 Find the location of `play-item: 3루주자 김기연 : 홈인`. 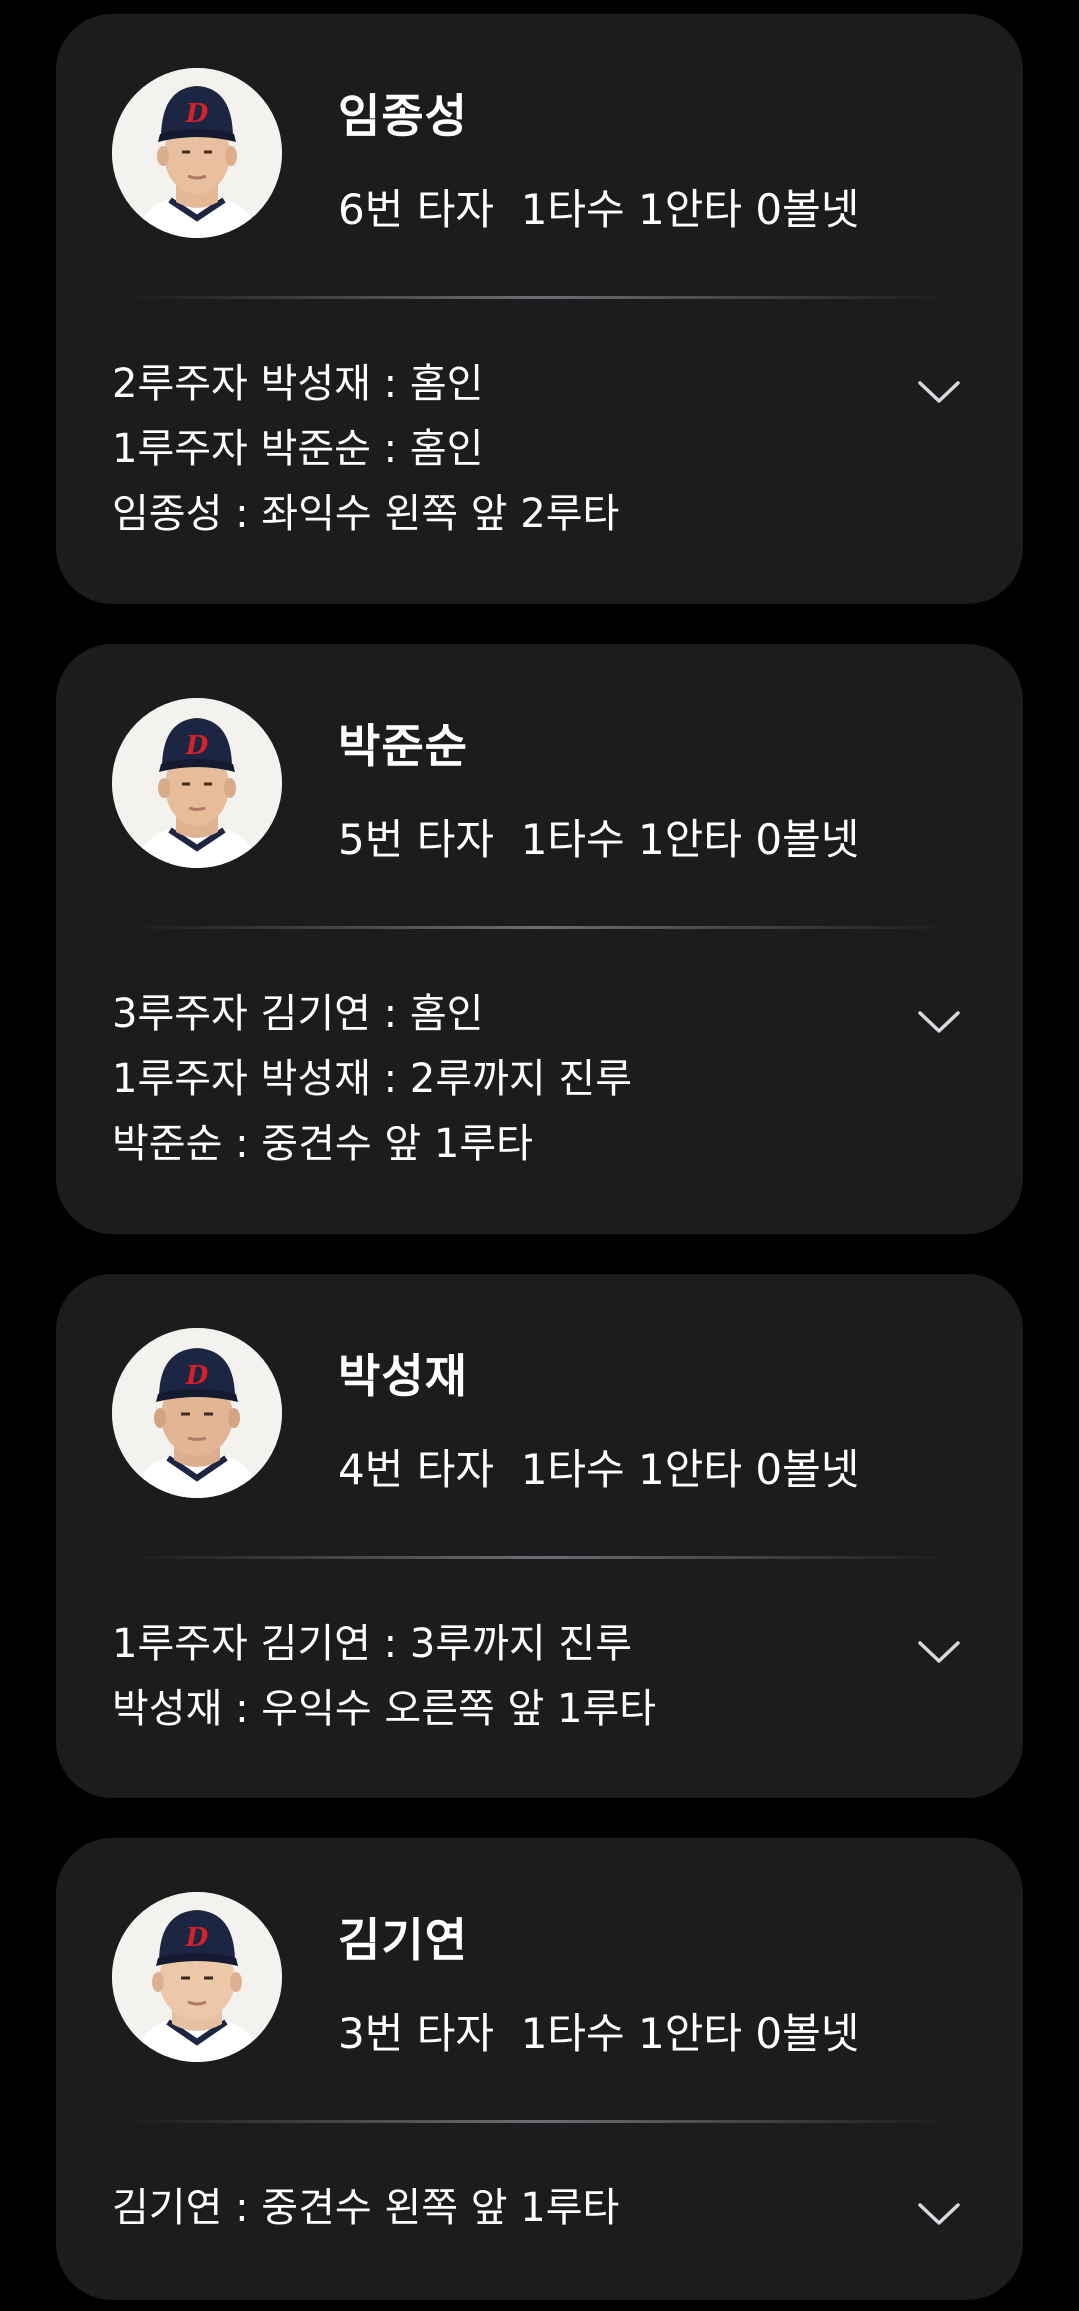

play-item: 3루주자 김기연 : 홈인 is located at coordinates (298, 1014).